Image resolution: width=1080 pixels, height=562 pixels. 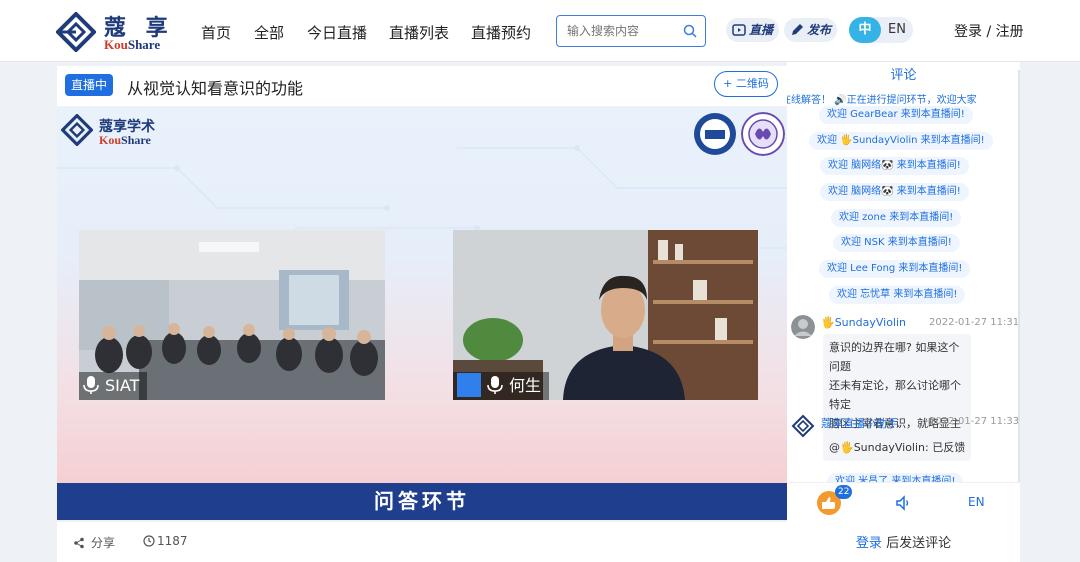 I want to click on nav-today-live: 今日直播, so click(x=337, y=32).